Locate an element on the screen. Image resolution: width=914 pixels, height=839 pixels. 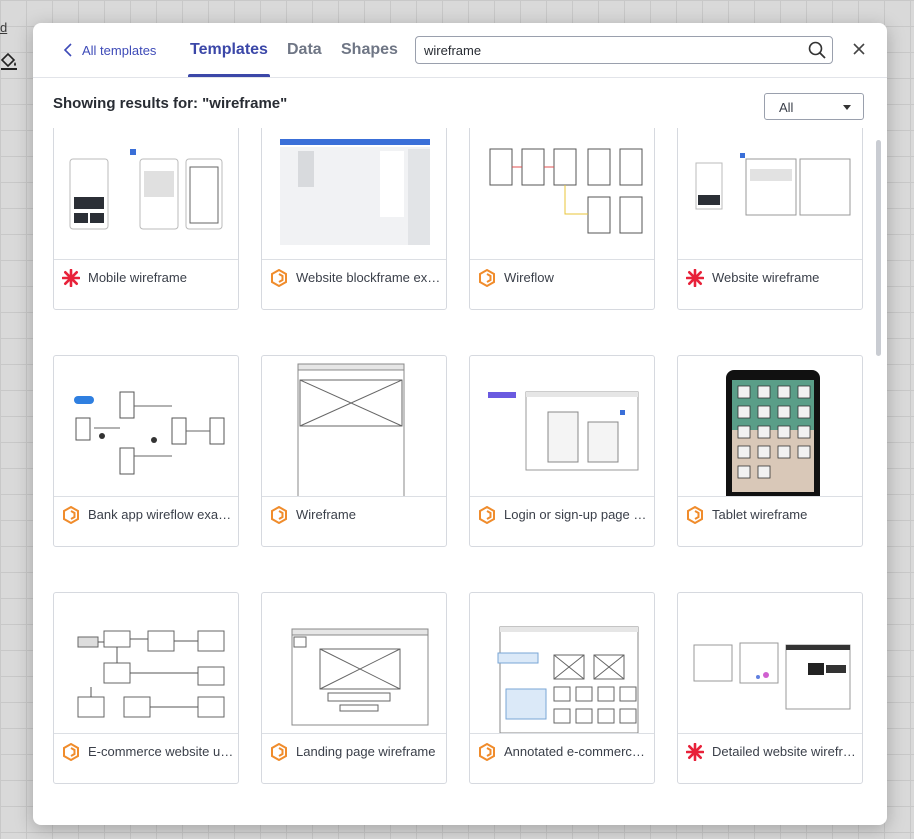
template-card: Wireflow is located at coordinates (562, 219).